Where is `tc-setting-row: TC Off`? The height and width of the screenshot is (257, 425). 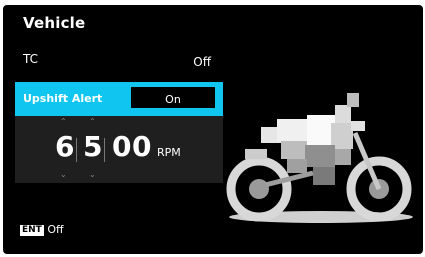 tc-setting-row: TC Off is located at coordinates (117, 61).